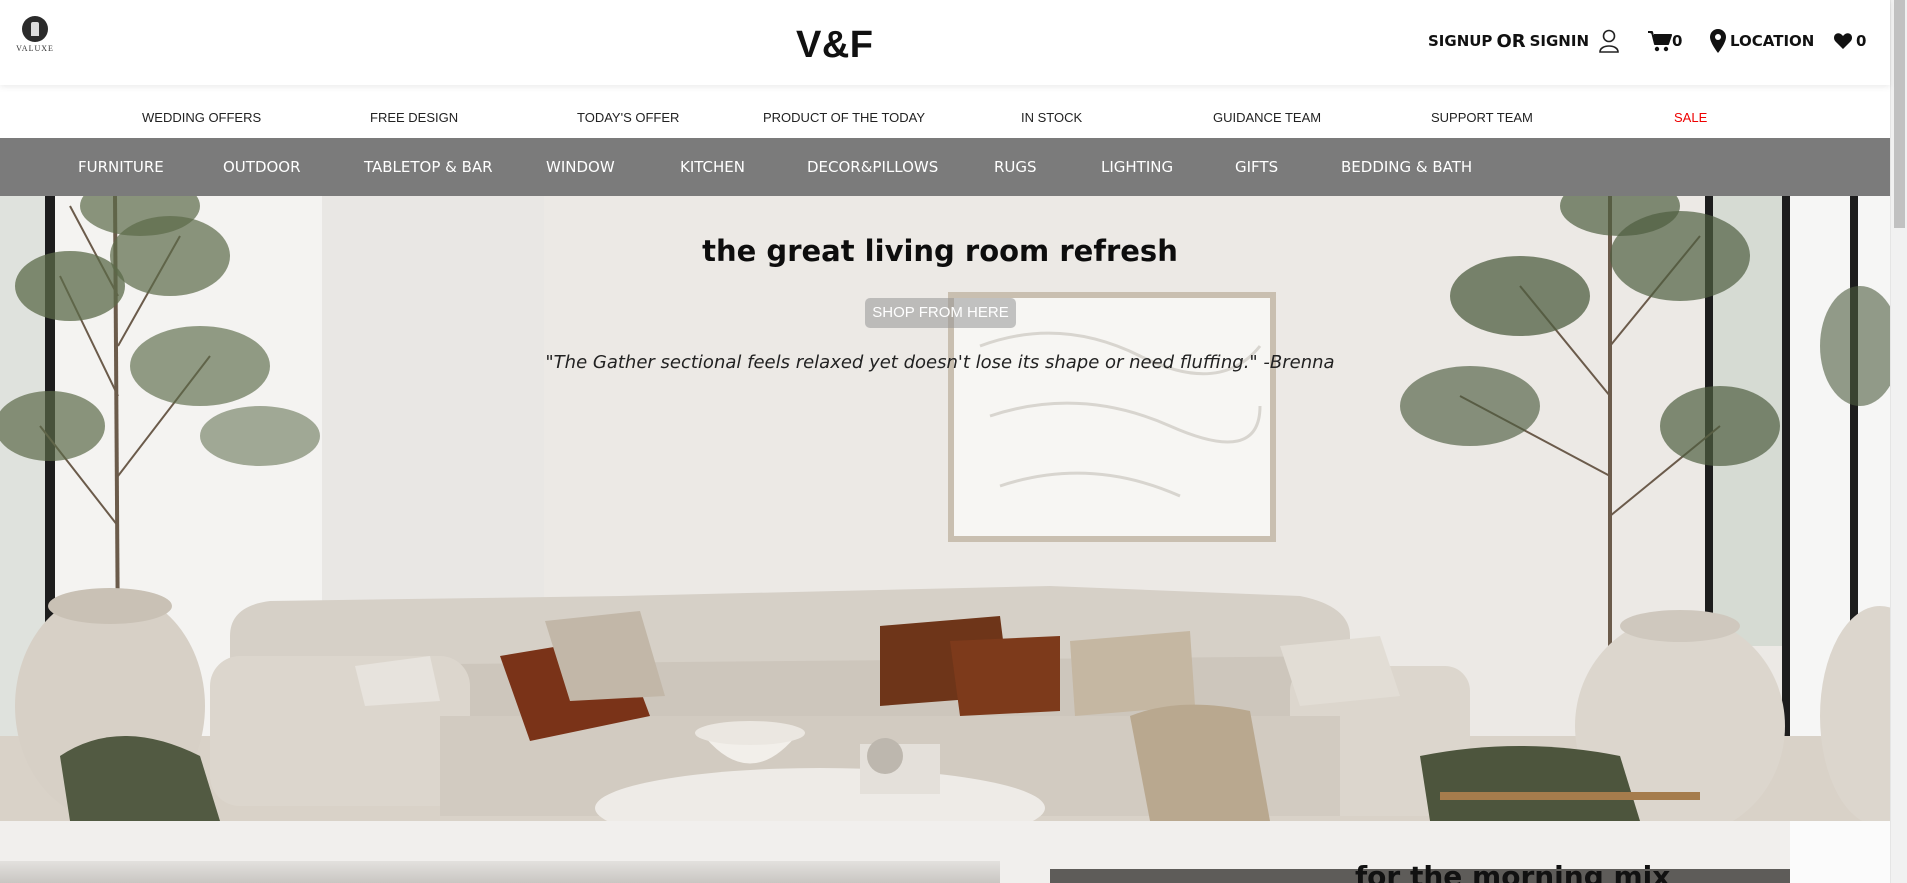 The image size is (1907, 883). Describe the element at coordinates (121, 167) in the screenshot. I see `category-furniture: FURNITURE` at that location.